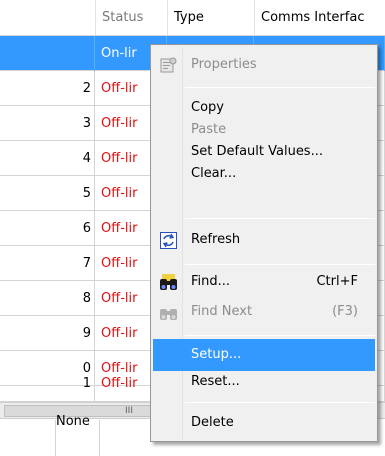 This screenshot has height=456, width=385. Describe the element at coordinates (168, 240) in the screenshot. I see `refresh-icon` at that location.